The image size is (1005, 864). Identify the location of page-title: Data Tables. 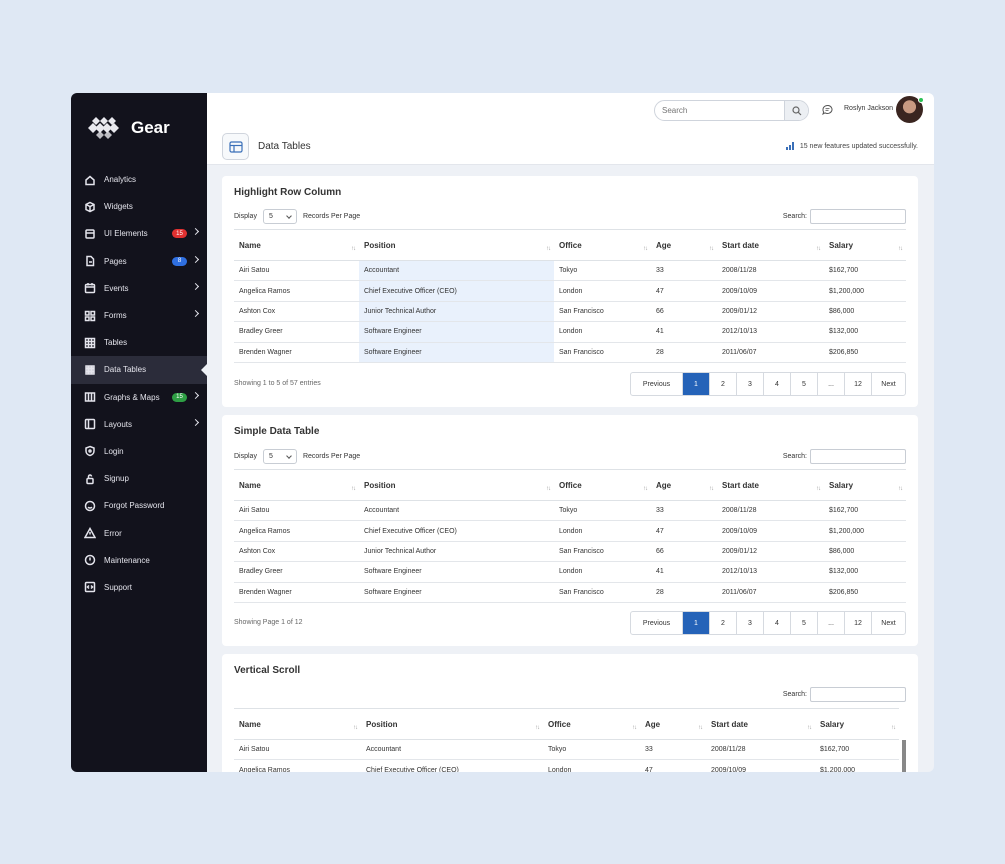
(284, 146).